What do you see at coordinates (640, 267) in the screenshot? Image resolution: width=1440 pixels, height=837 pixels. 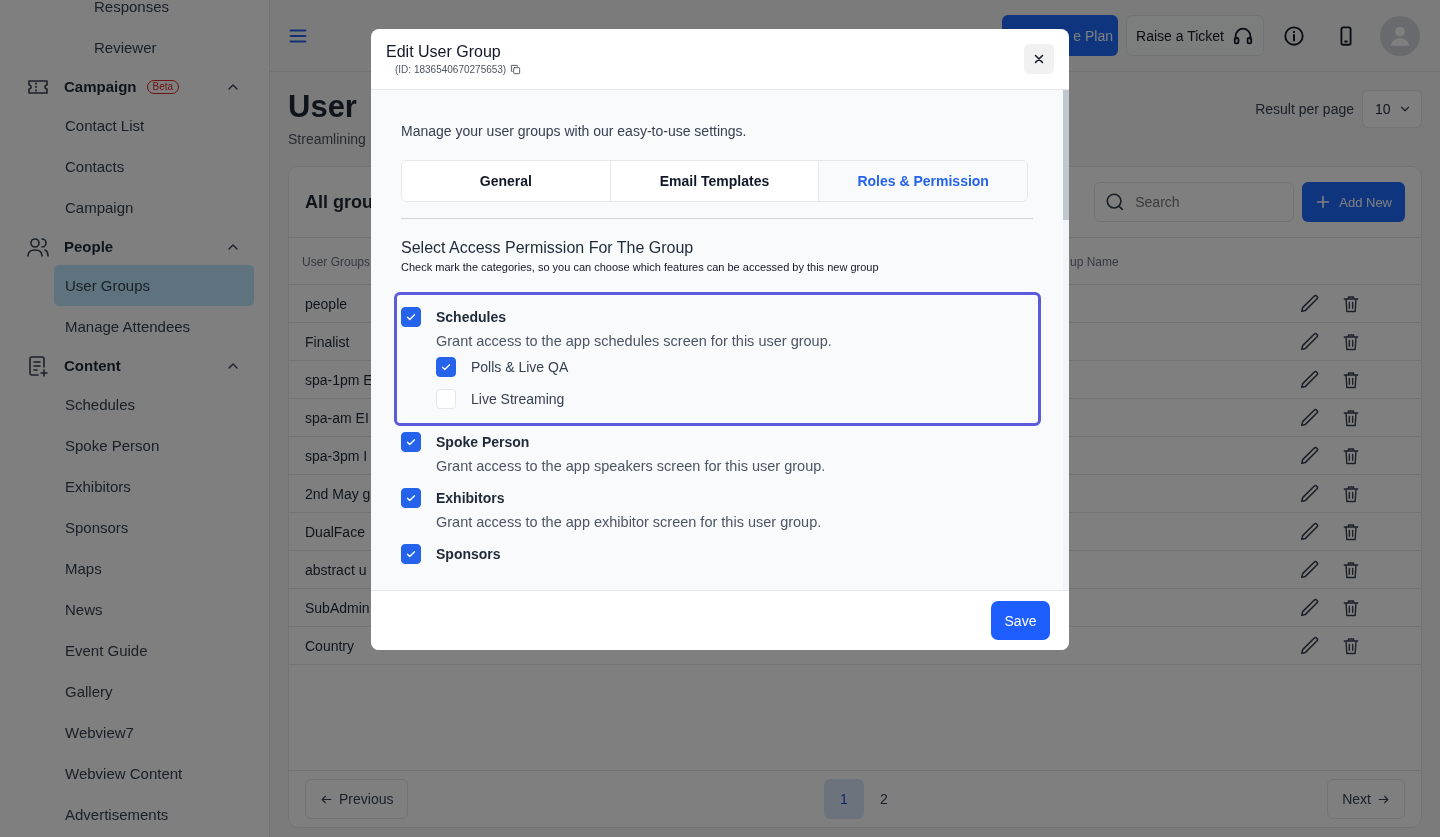 I see `section-description: Check mark the categories, so you can choose which features can be accessed by this new group` at bounding box center [640, 267].